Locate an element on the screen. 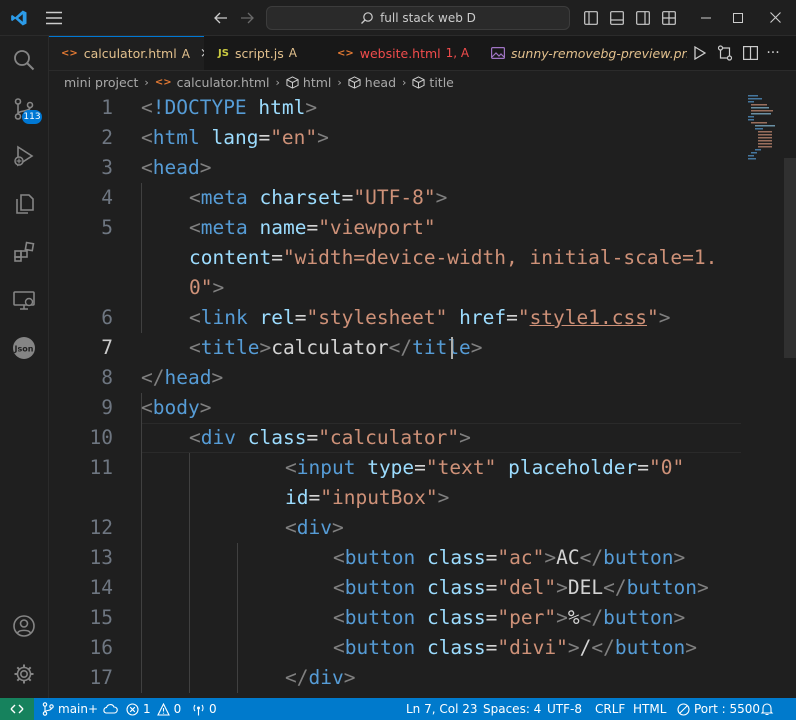 The image size is (796, 720). toggle-panel-icon is located at coordinates (617, 17).